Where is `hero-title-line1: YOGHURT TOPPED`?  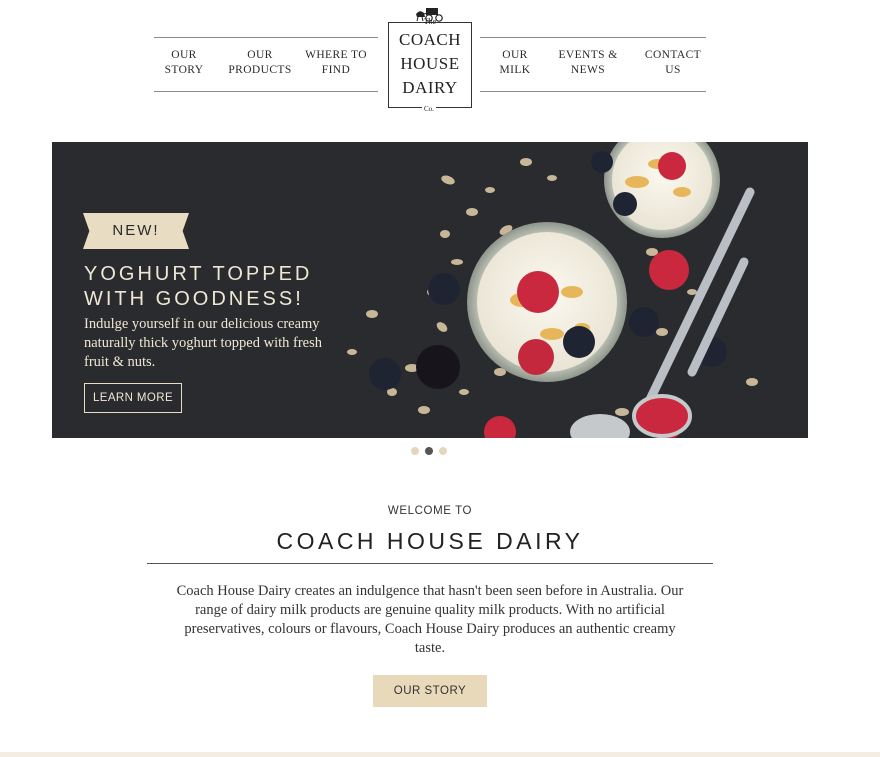
hero-title-line1: YOGHURT TOPPED is located at coordinates (198, 274).